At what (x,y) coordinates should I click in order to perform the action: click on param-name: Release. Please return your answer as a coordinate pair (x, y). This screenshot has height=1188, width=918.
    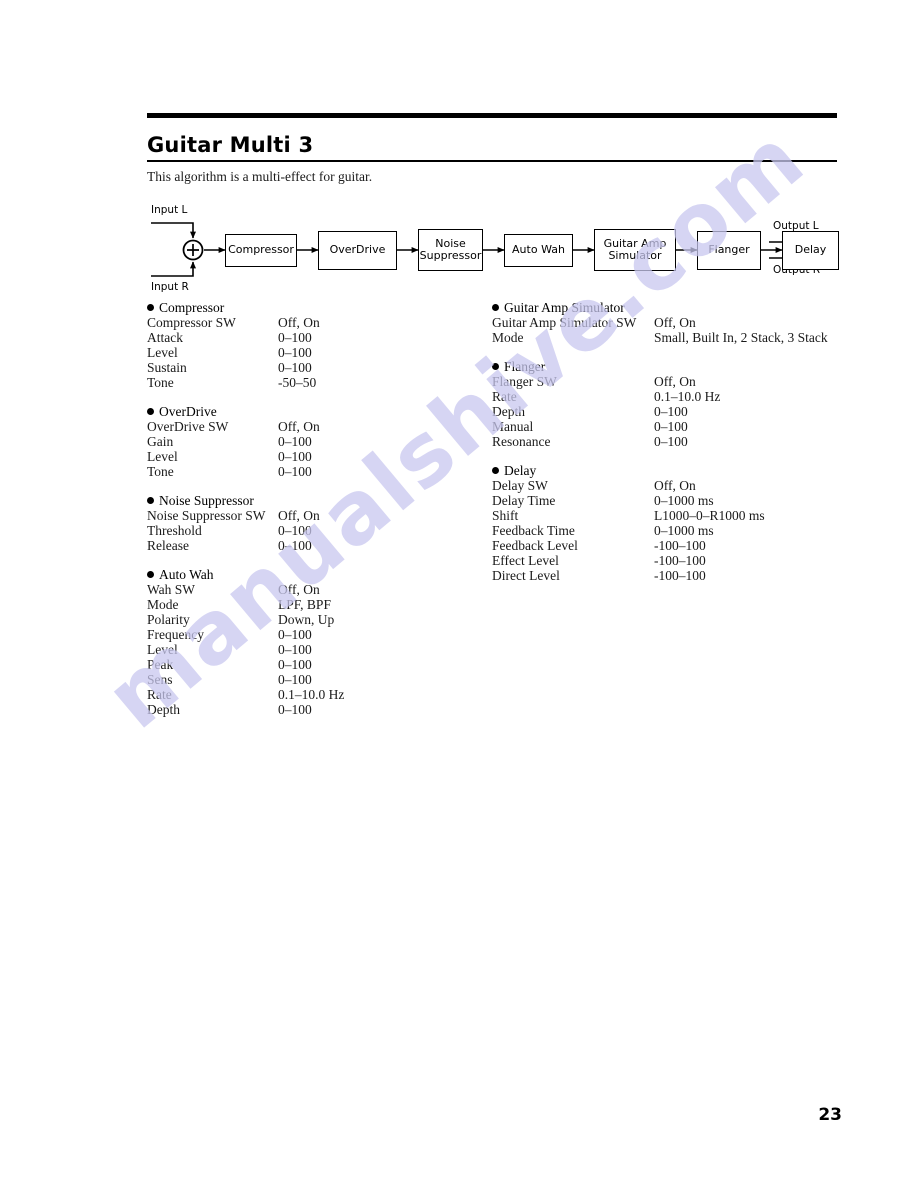
    Looking at the image, I should click on (168, 545).